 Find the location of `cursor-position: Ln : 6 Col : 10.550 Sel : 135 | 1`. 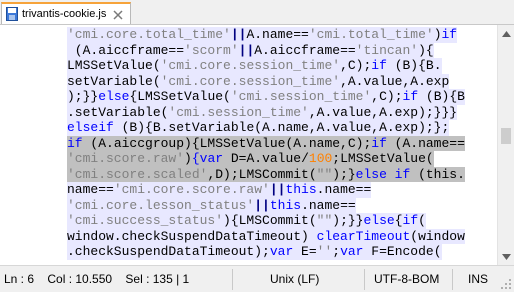

cursor-position: Ln : 6 Col : 10.550 Sel : 135 | 1 is located at coordinates (97, 279).